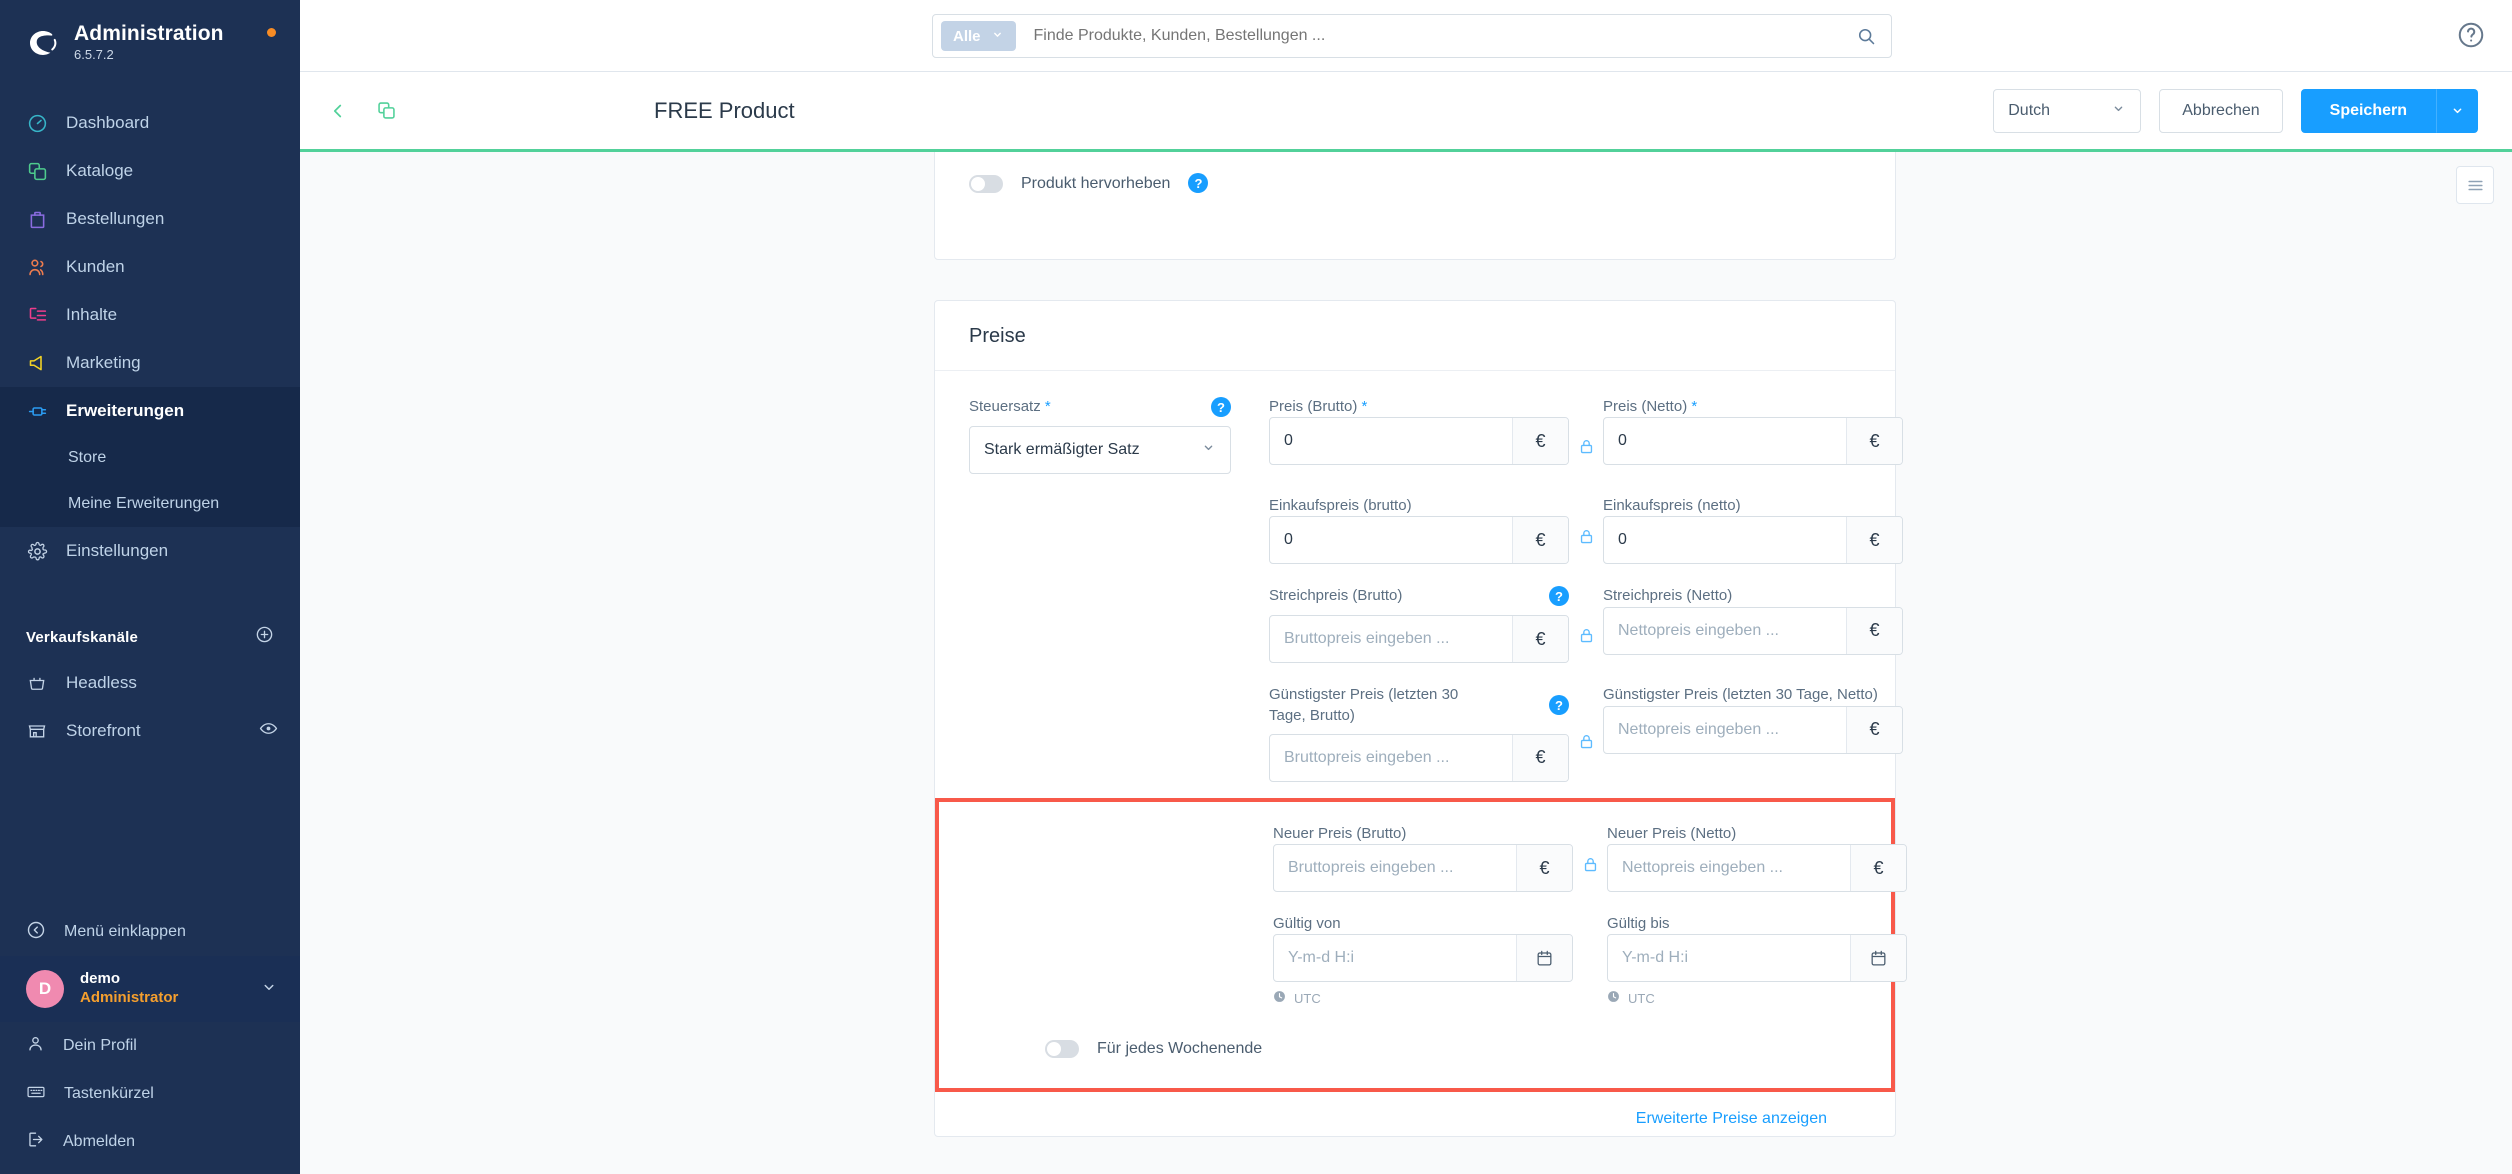 The height and width of the screenshot is (1174, 2512). Describe the element at coordinates (150, 504) in the screenshot. I see `sidebar-subitem-meine-erweiterungen: Meine Erweiterungen` at that location.